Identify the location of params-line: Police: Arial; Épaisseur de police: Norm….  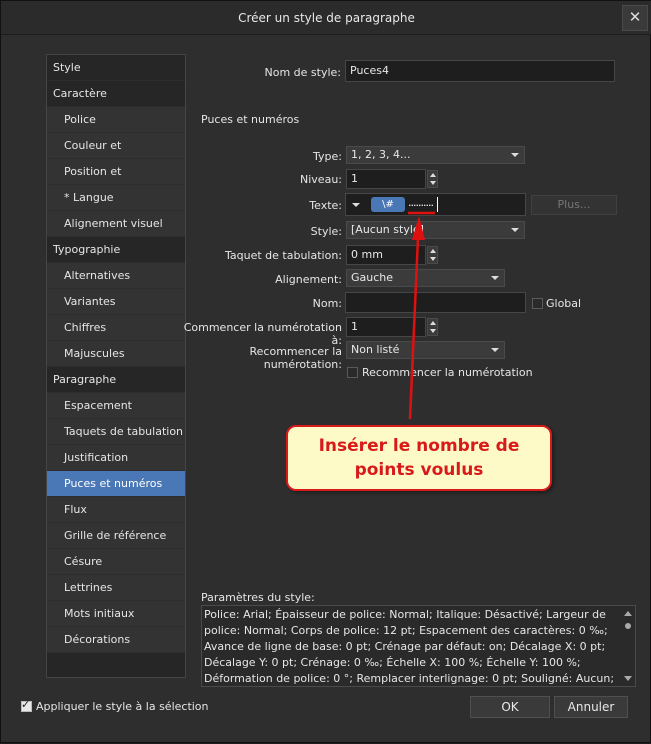
(405, 614).